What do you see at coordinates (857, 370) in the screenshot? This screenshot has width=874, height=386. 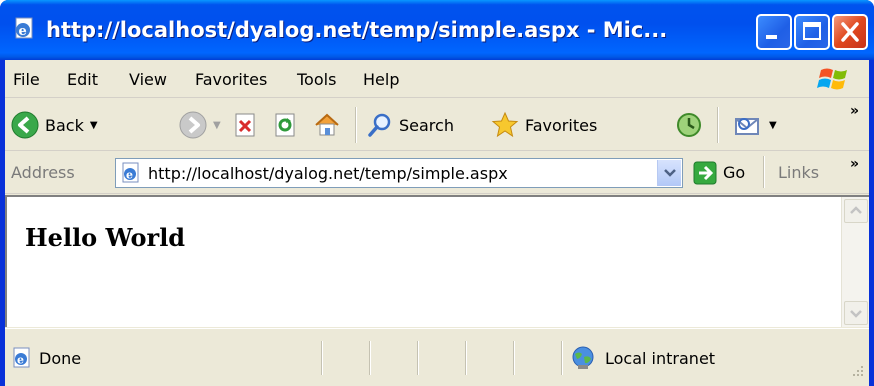 I see `resize-grip-icon` at bounding box center [857, 370].